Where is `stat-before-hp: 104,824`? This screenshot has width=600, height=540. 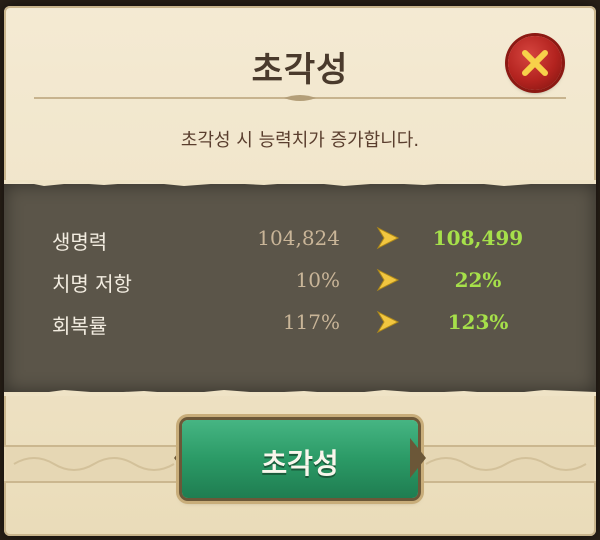
stat-before-hp: 104,824 is located at coordinates (298, 238).